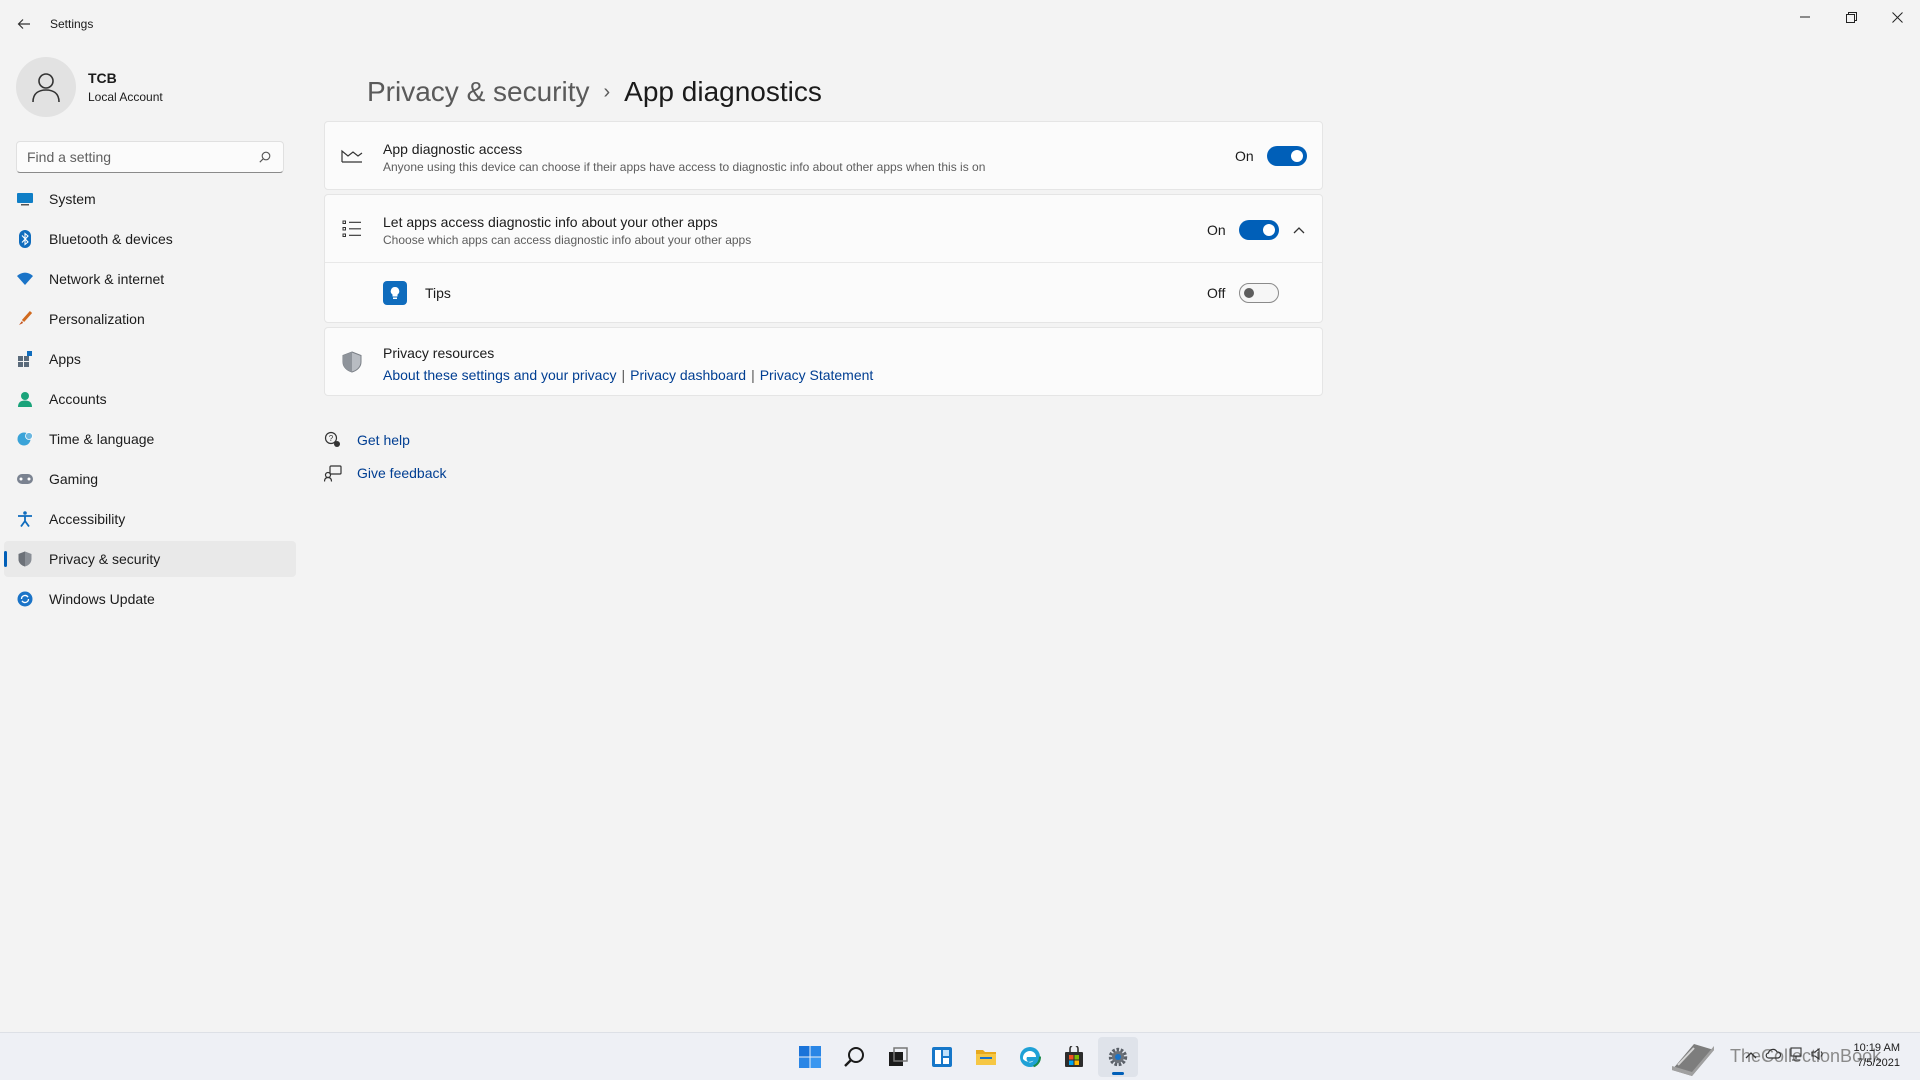 The height and width of the screenshot is (1080, 1920). I want to click on taskbar-search-button, so click(854, 1057).